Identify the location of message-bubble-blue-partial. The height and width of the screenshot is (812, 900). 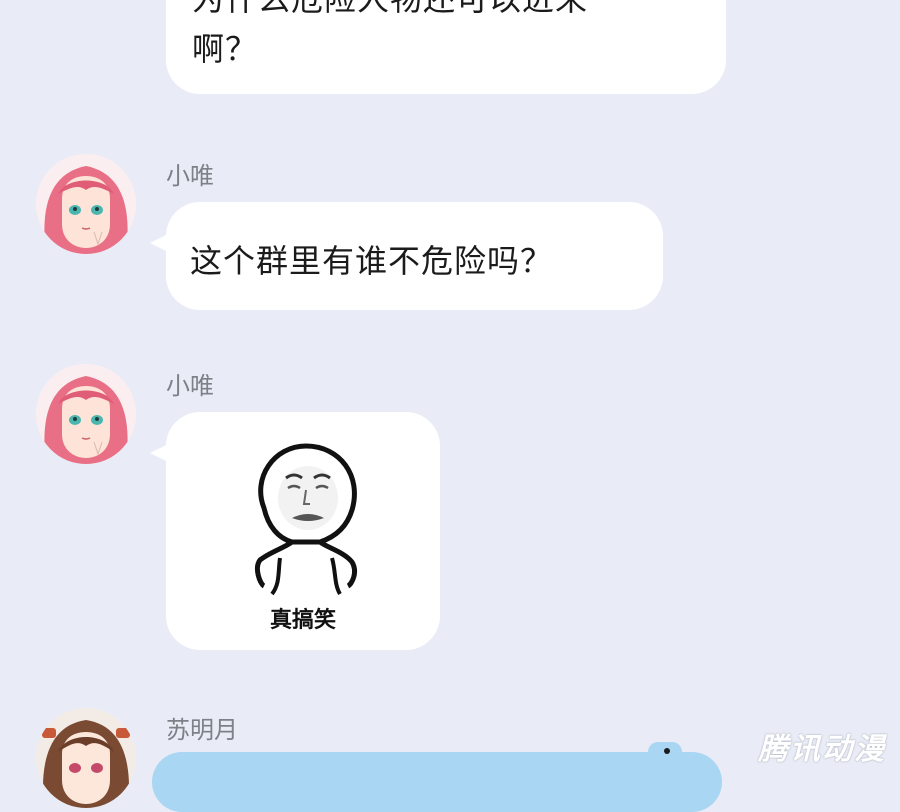
(437, 777).